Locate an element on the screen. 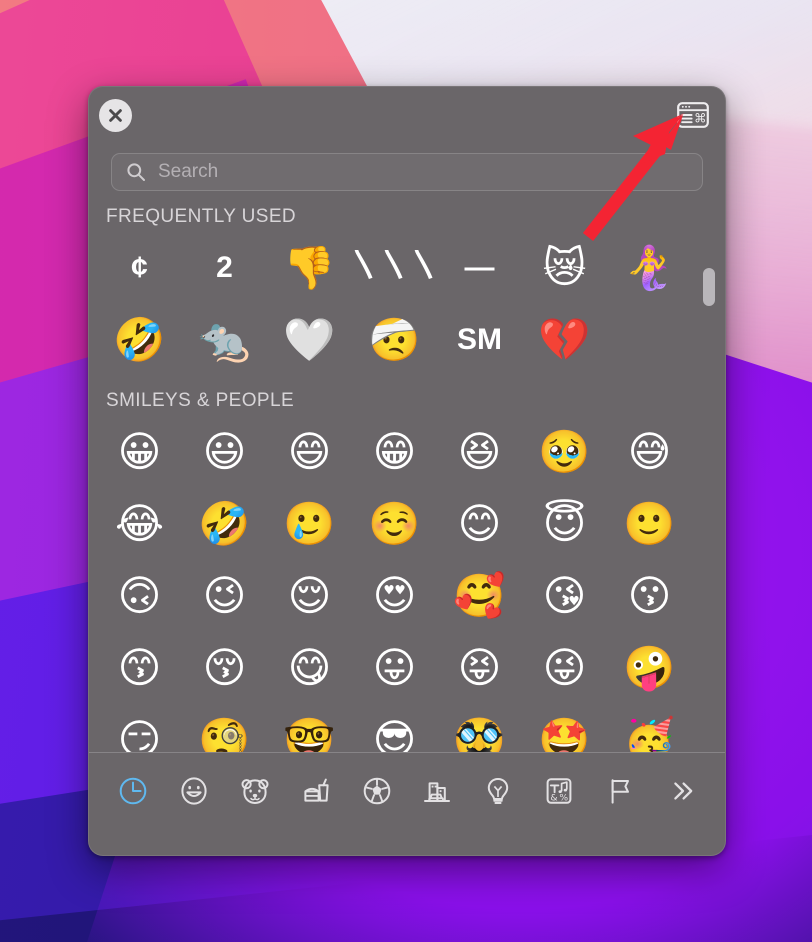 The image size is (812, 942). emoji-cell-beaming-face: 😁 is located at coordinates (394, 452).